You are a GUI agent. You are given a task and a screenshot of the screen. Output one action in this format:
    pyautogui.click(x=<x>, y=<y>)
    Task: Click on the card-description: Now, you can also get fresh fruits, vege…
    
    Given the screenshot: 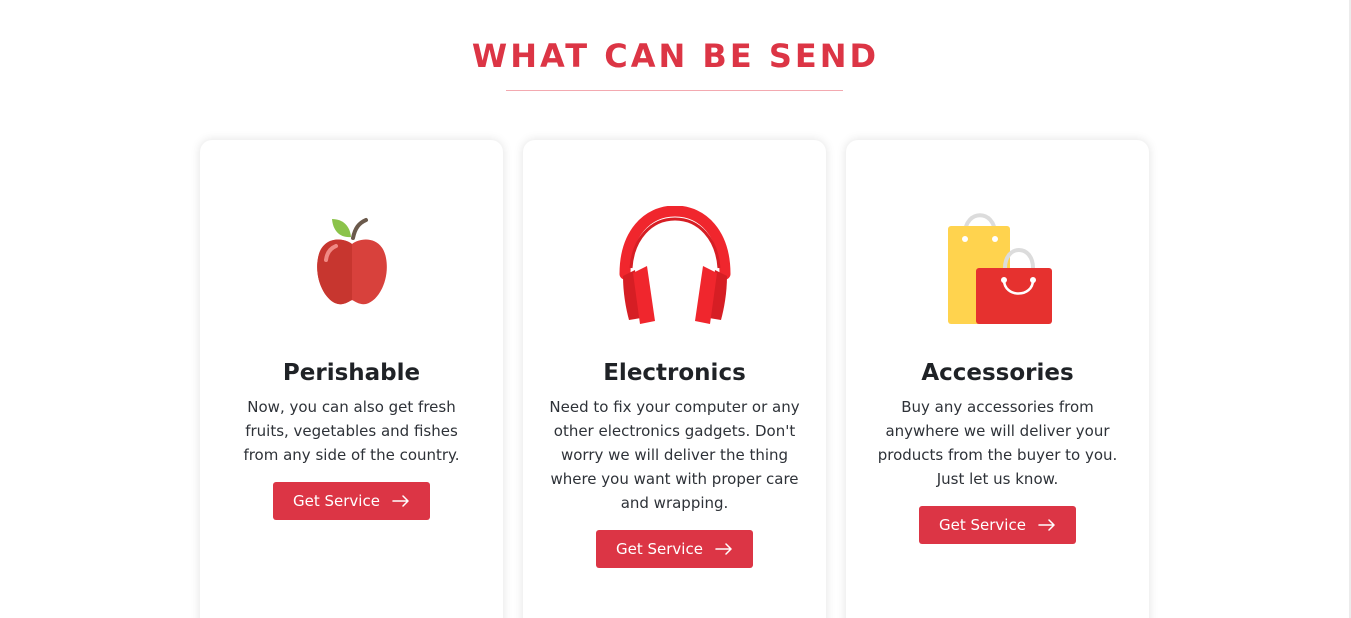 What is the action you would take?
    pyautogui.click(x=351, y=431)
    